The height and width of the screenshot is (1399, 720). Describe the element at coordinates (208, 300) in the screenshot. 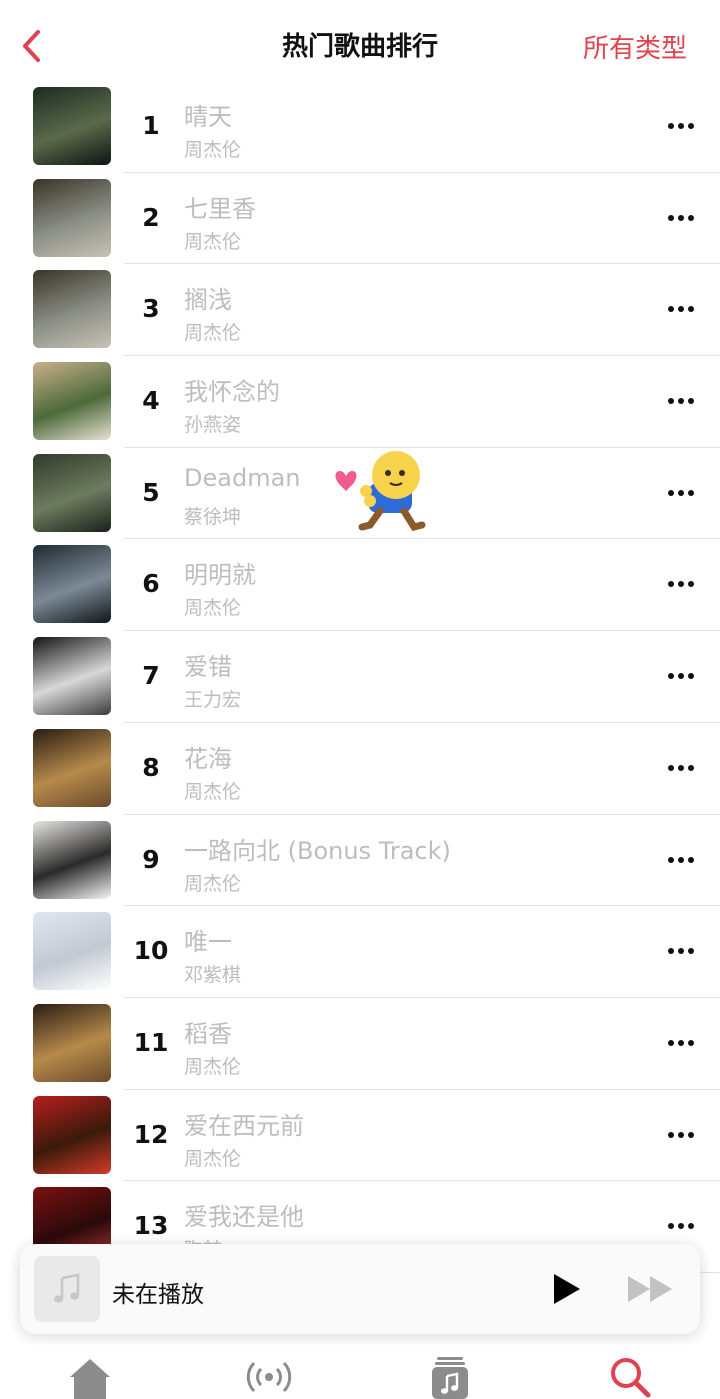

I see `song-title: 搁浅` at that location.